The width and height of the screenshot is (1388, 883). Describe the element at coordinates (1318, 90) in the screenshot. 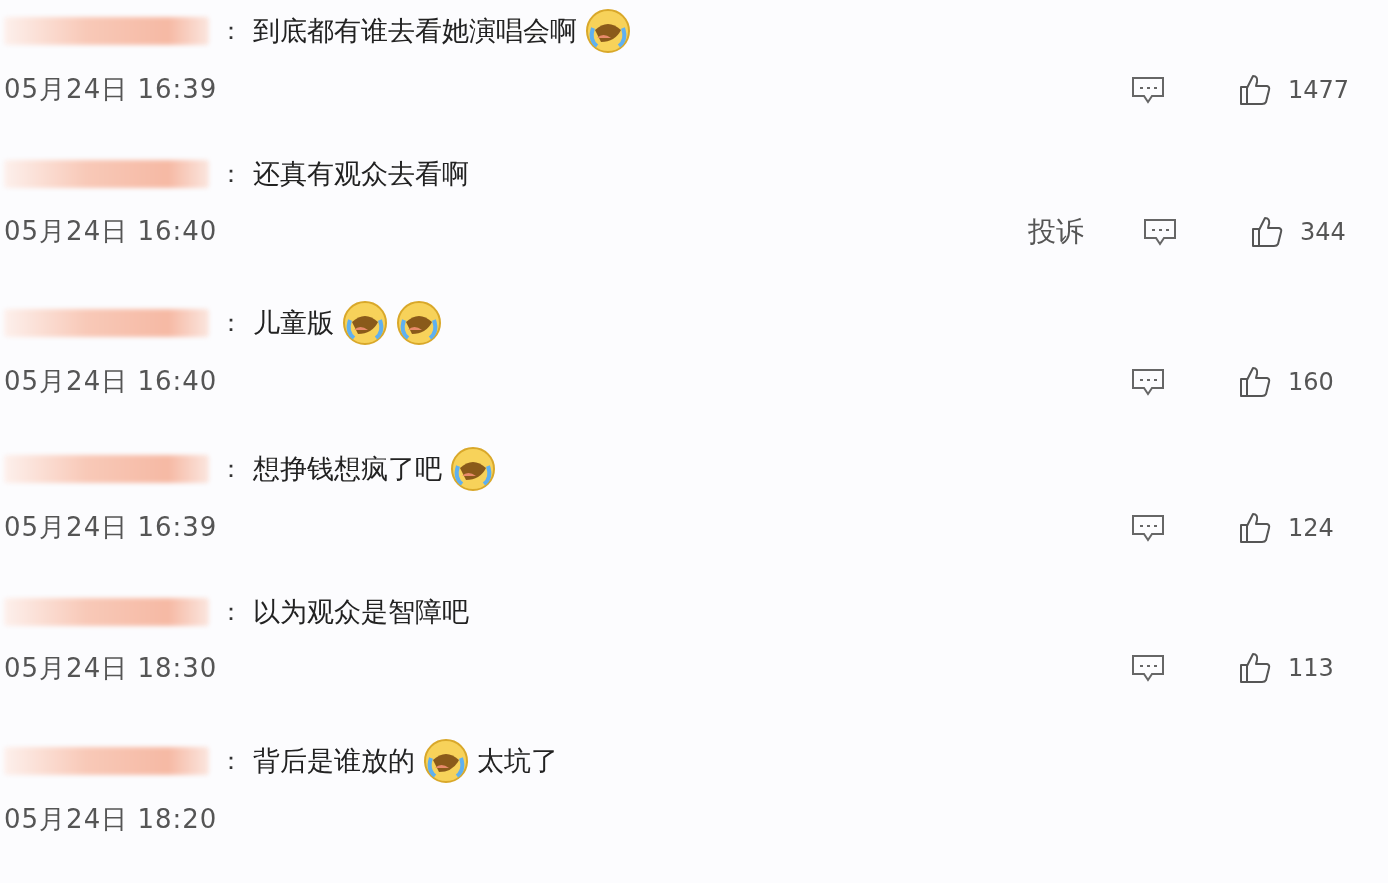

I see `like-count: 1477` at that location.